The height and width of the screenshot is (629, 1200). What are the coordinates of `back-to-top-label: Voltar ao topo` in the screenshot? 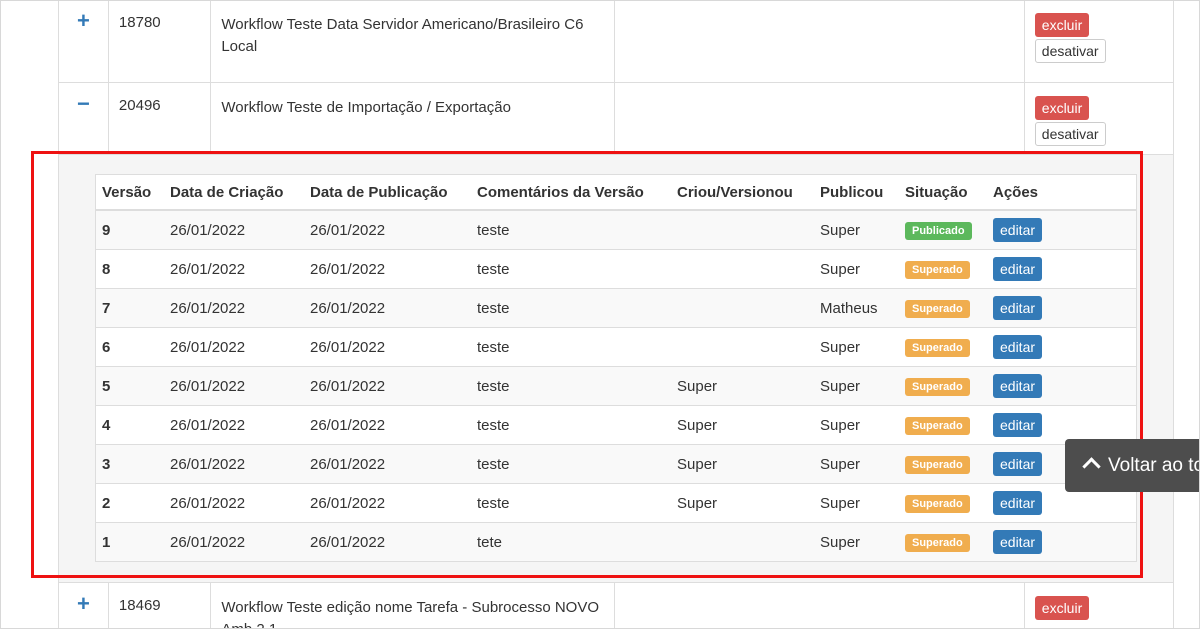 It's located at (1153, 465).